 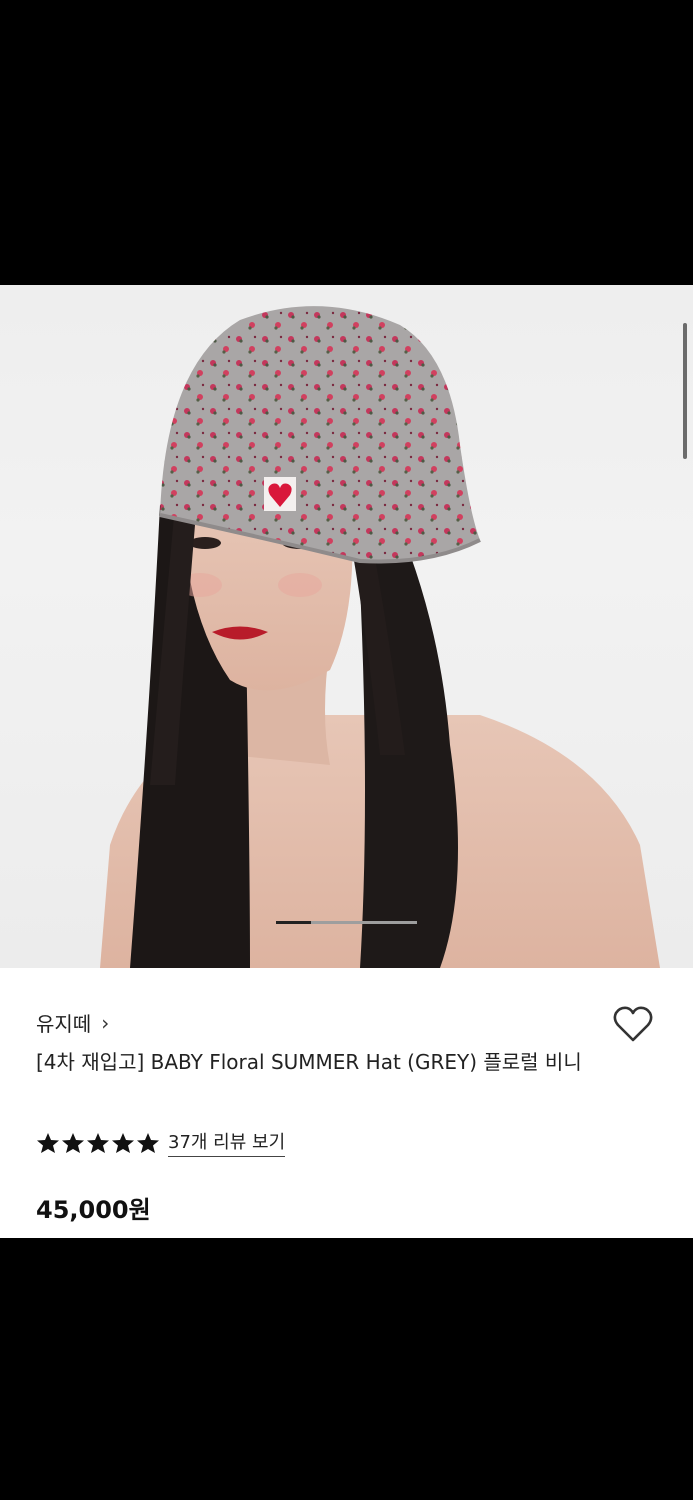 I want to click on brand-name: 유지떼, so click(x=64, y=1024).